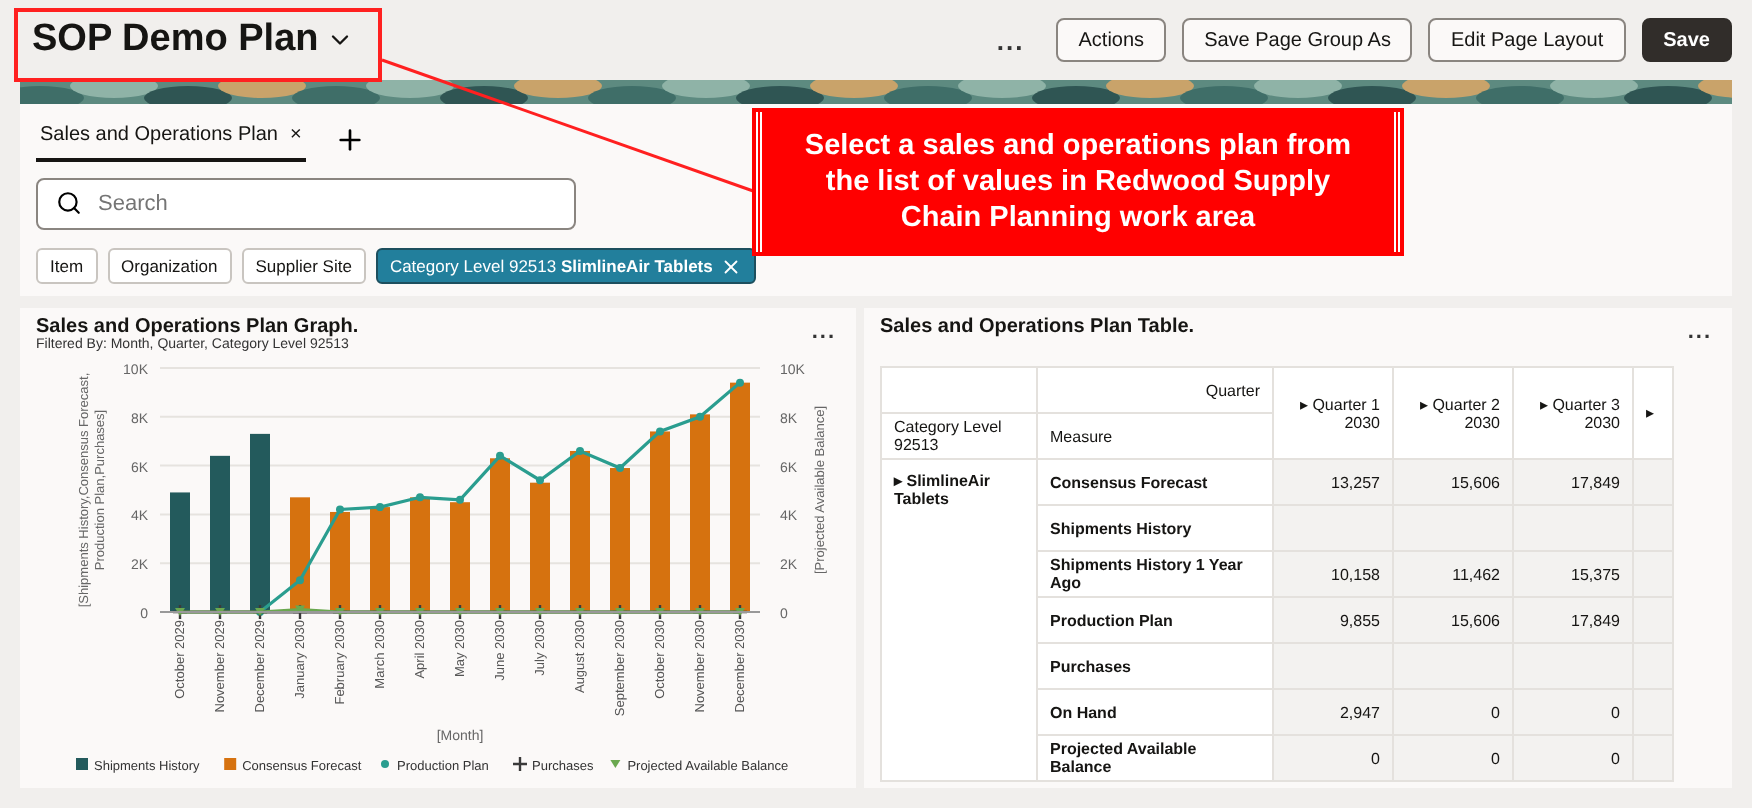 Image resolution: width=1752 pixels, height=808 pixels. What do you see at coordinates (1453, 574) in the screenshot?
I see `table-cell: 11,462` at bounding box center [1453, 574].